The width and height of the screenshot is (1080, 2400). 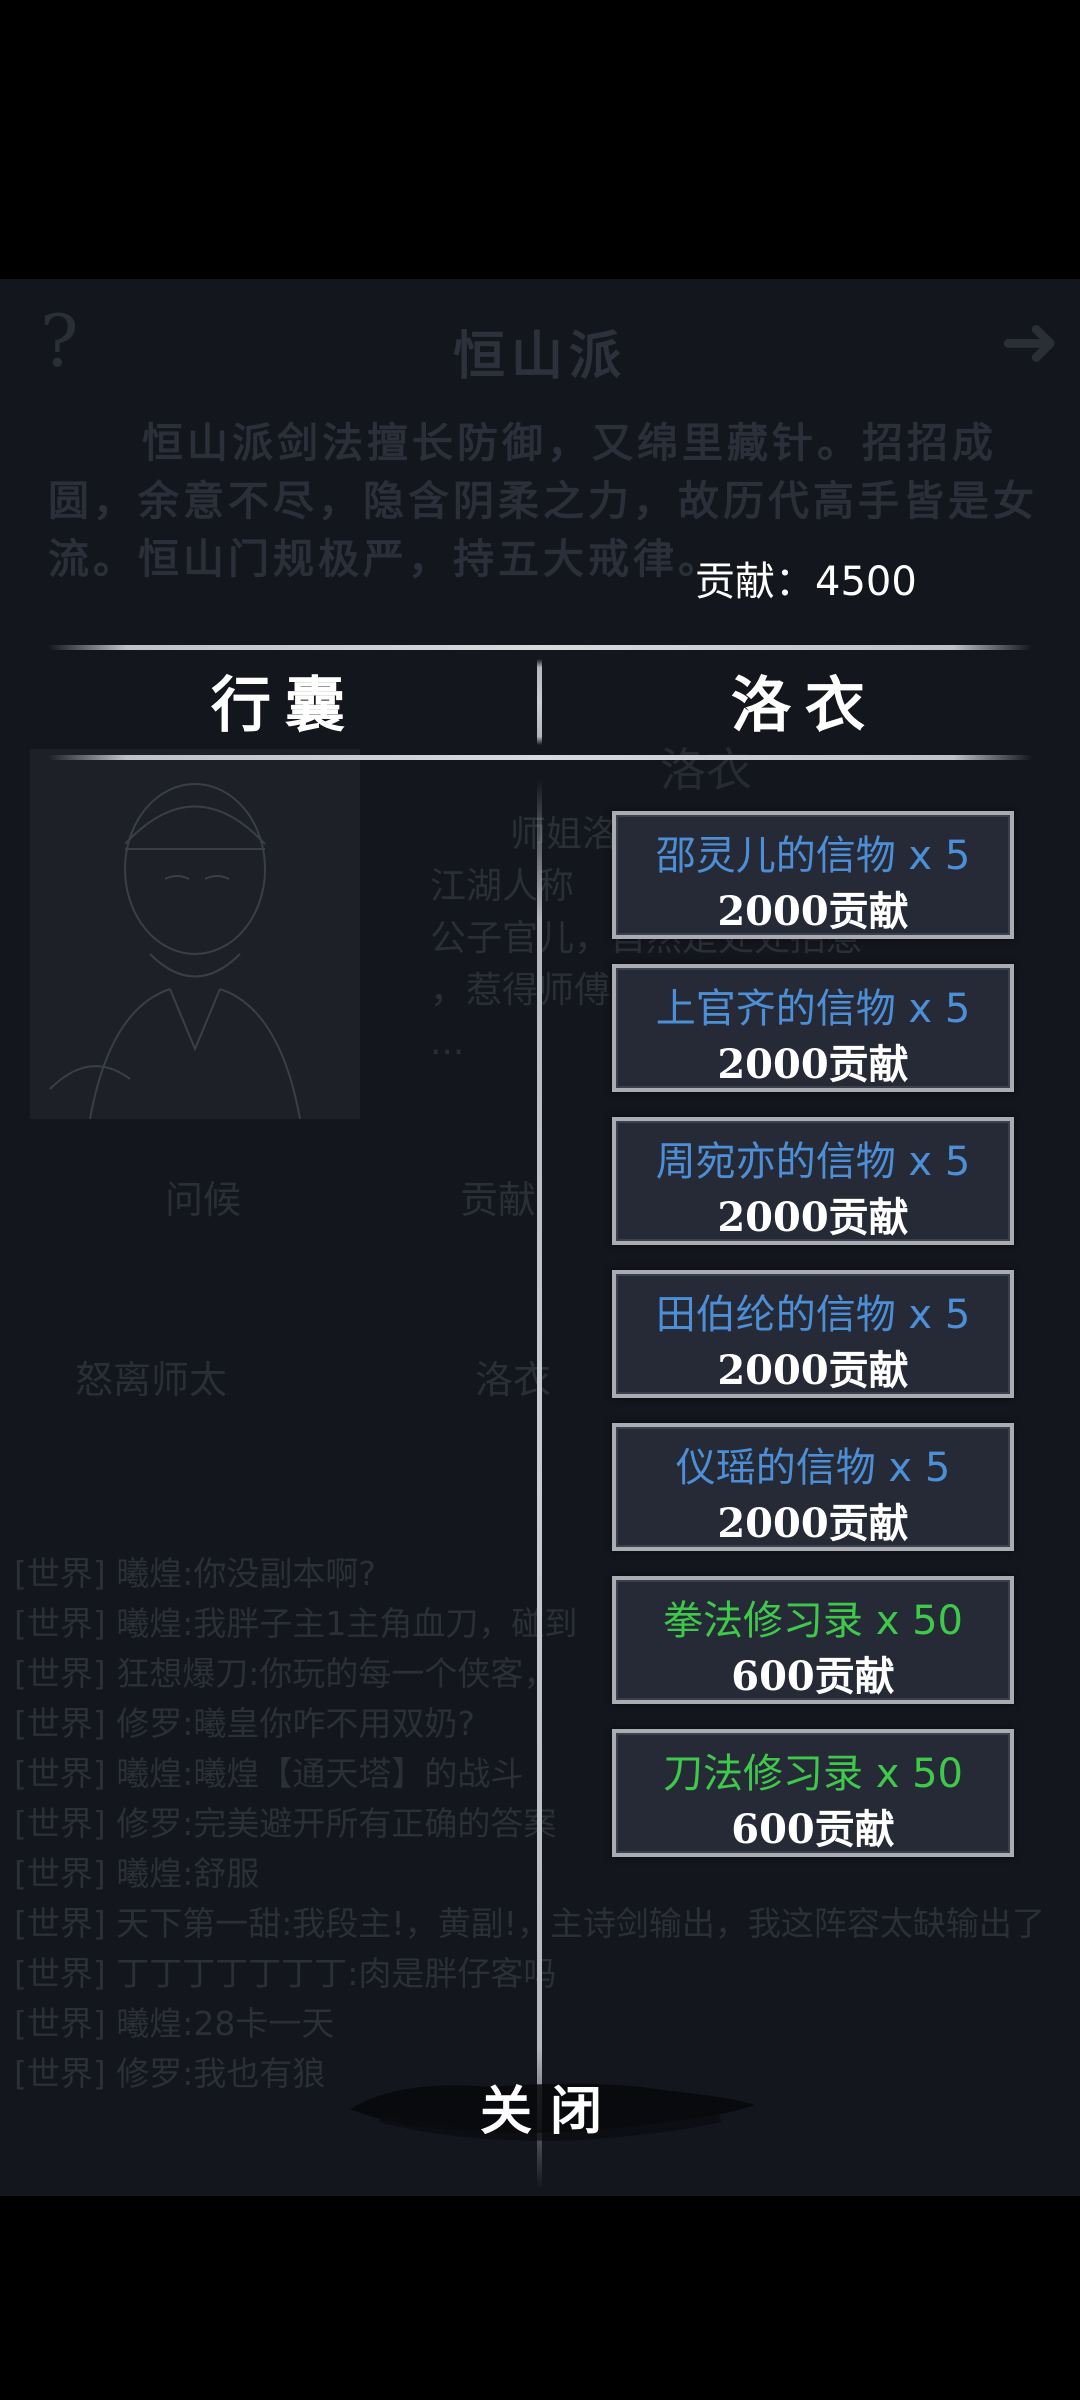 I want to click on chat-line: [世界] 丁丁丁丁丁丁丁:肉是胖仔客吗, so click(x=285, y=1973).